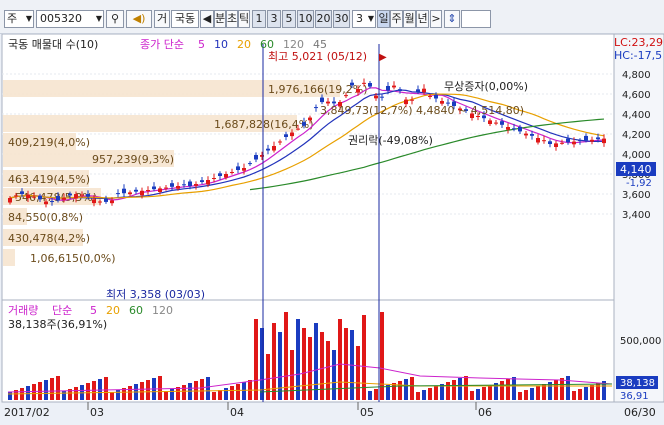 This screenshot has height=425, width=664. Describe the element at coordinates (396, 19) in the screenshot. I see `week-button: 주` at that location.